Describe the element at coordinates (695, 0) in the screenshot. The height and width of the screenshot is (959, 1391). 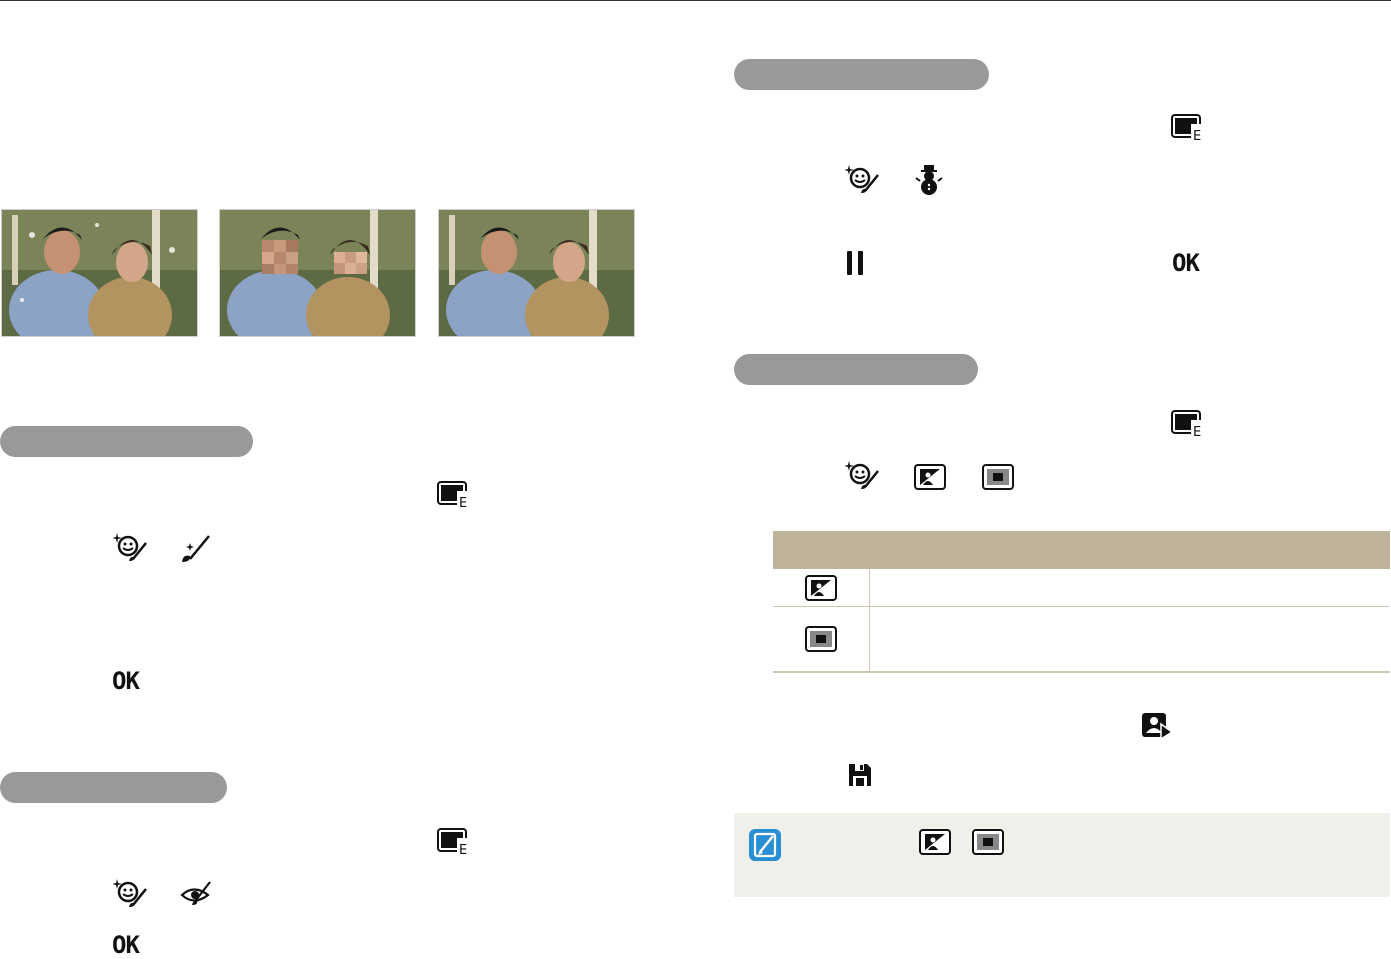
I see `top-rule` at that location.